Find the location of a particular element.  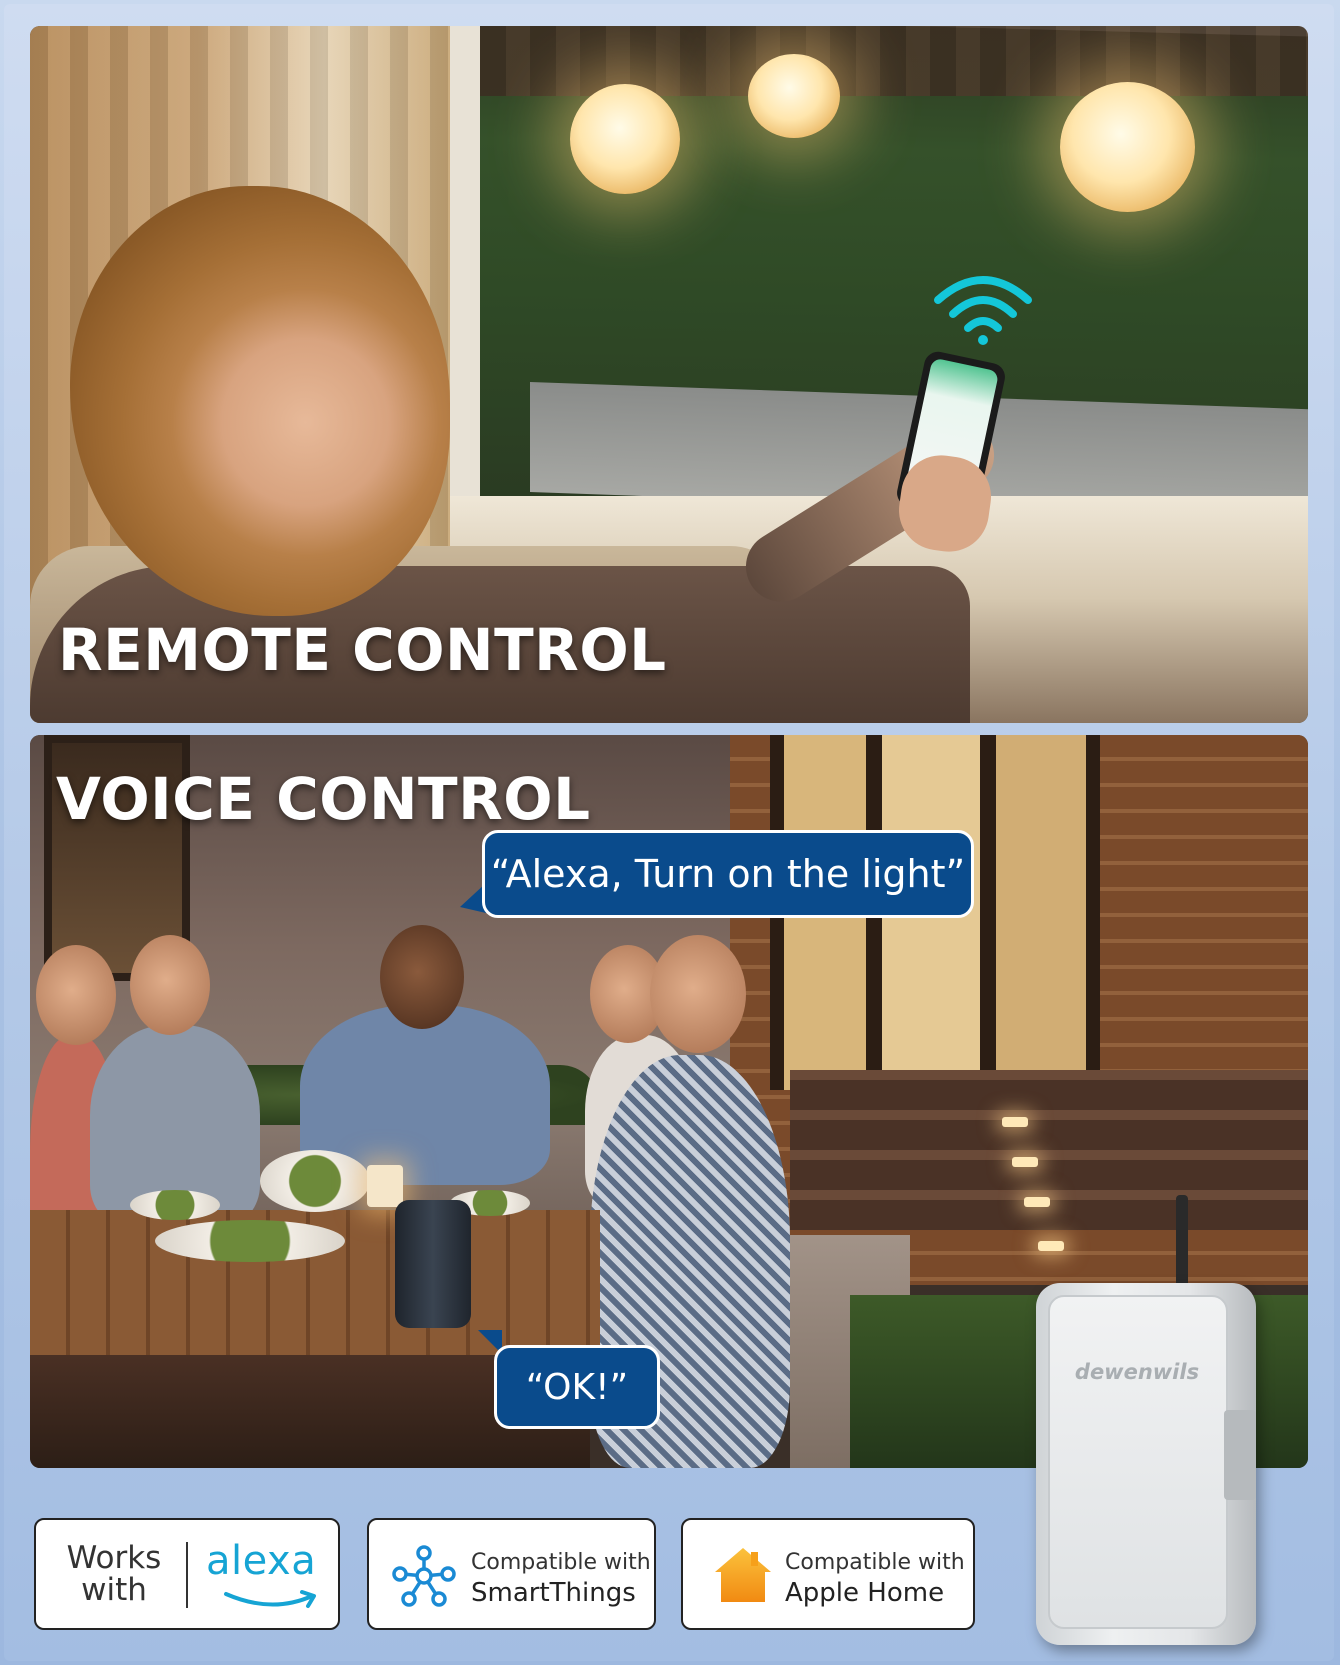

home-icon is located at coordinates (743, 1575).